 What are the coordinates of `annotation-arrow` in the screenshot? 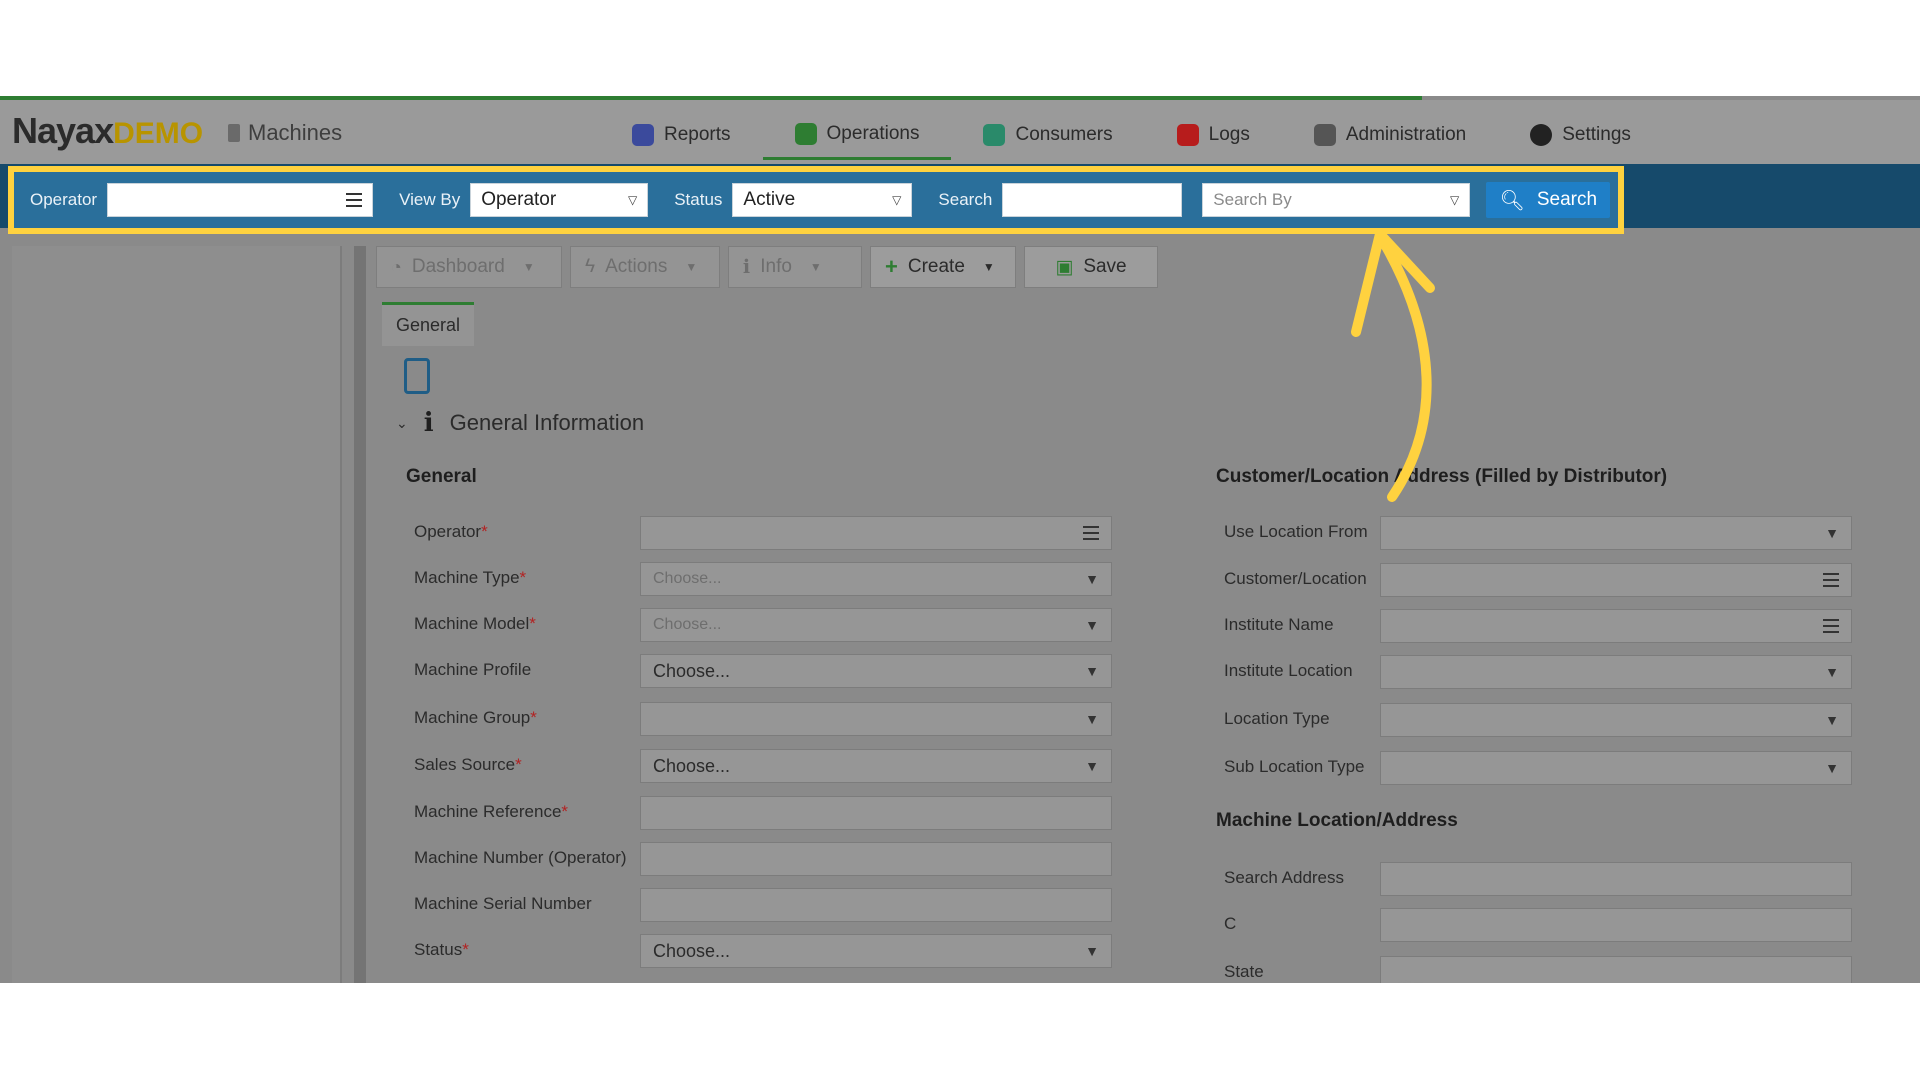 It's located at (1393, 365).